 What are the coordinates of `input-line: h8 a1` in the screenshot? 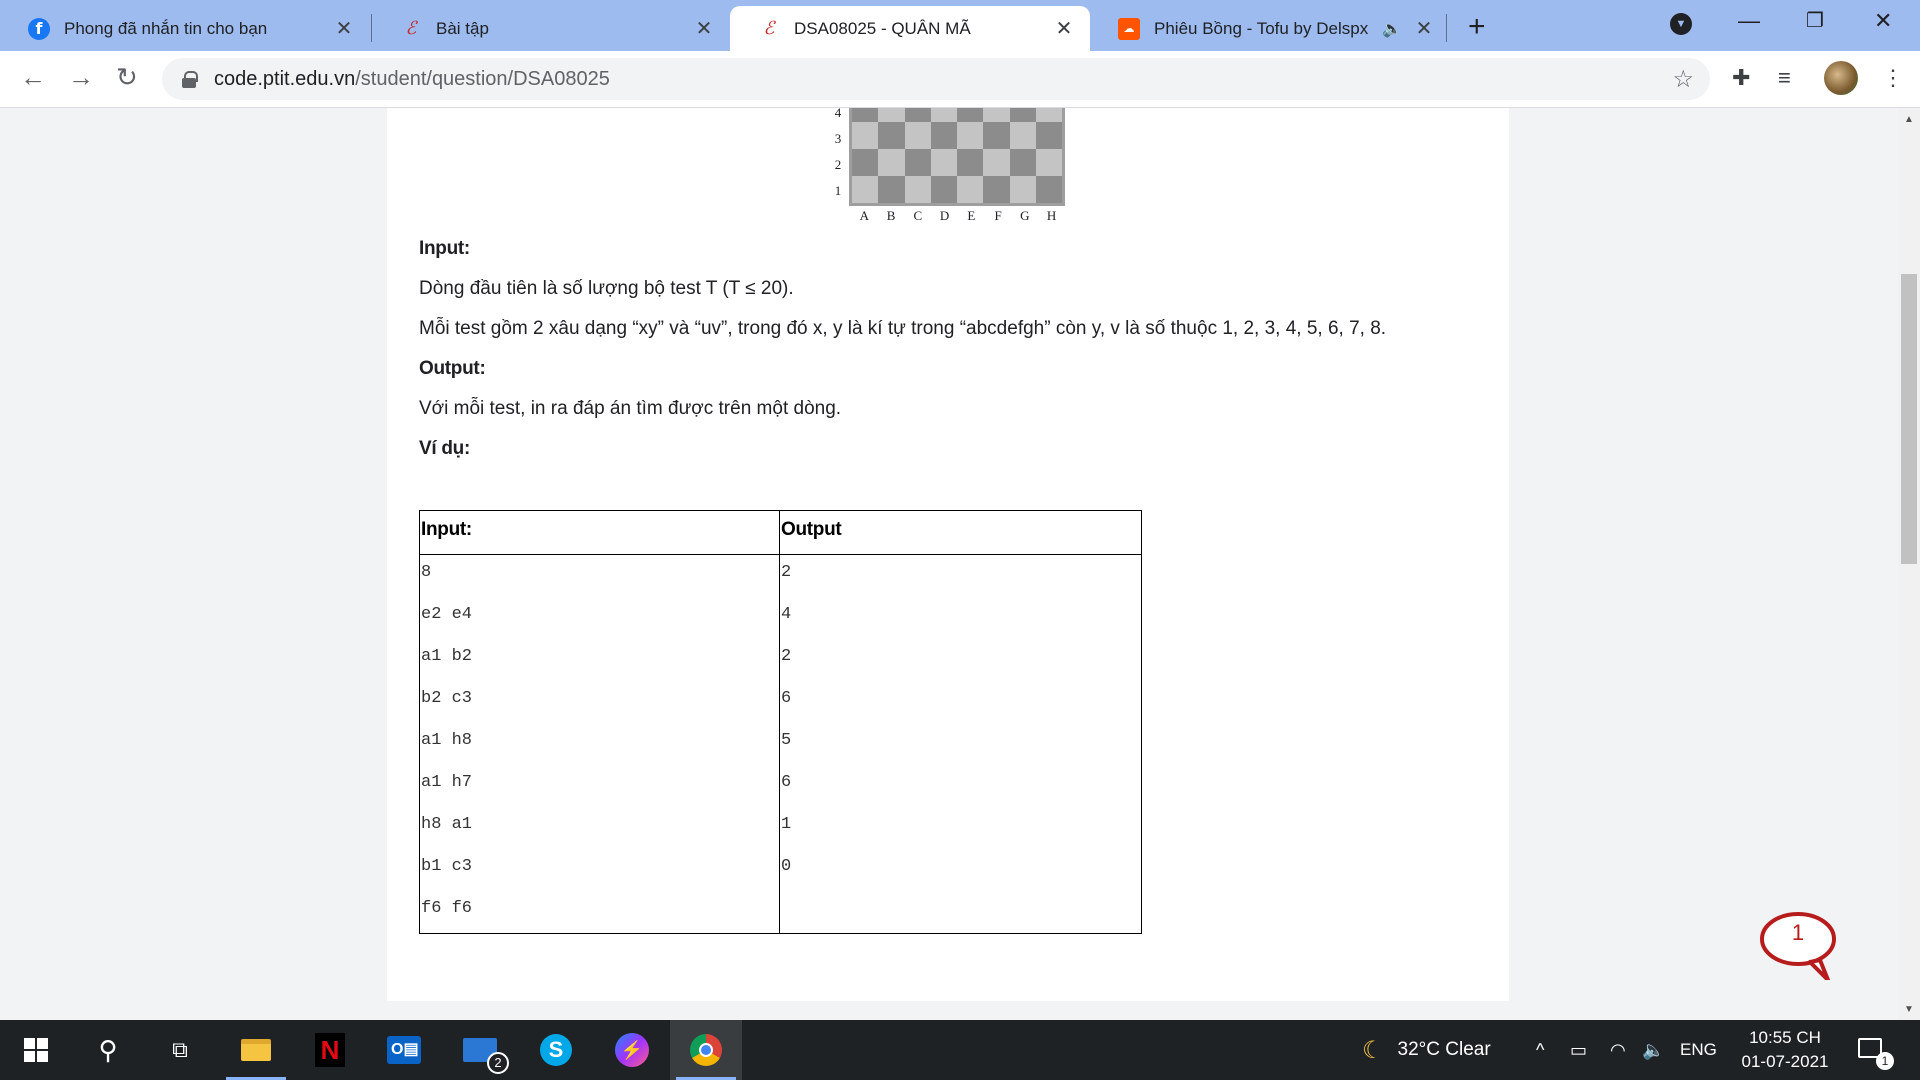 It's located at (447, 824).